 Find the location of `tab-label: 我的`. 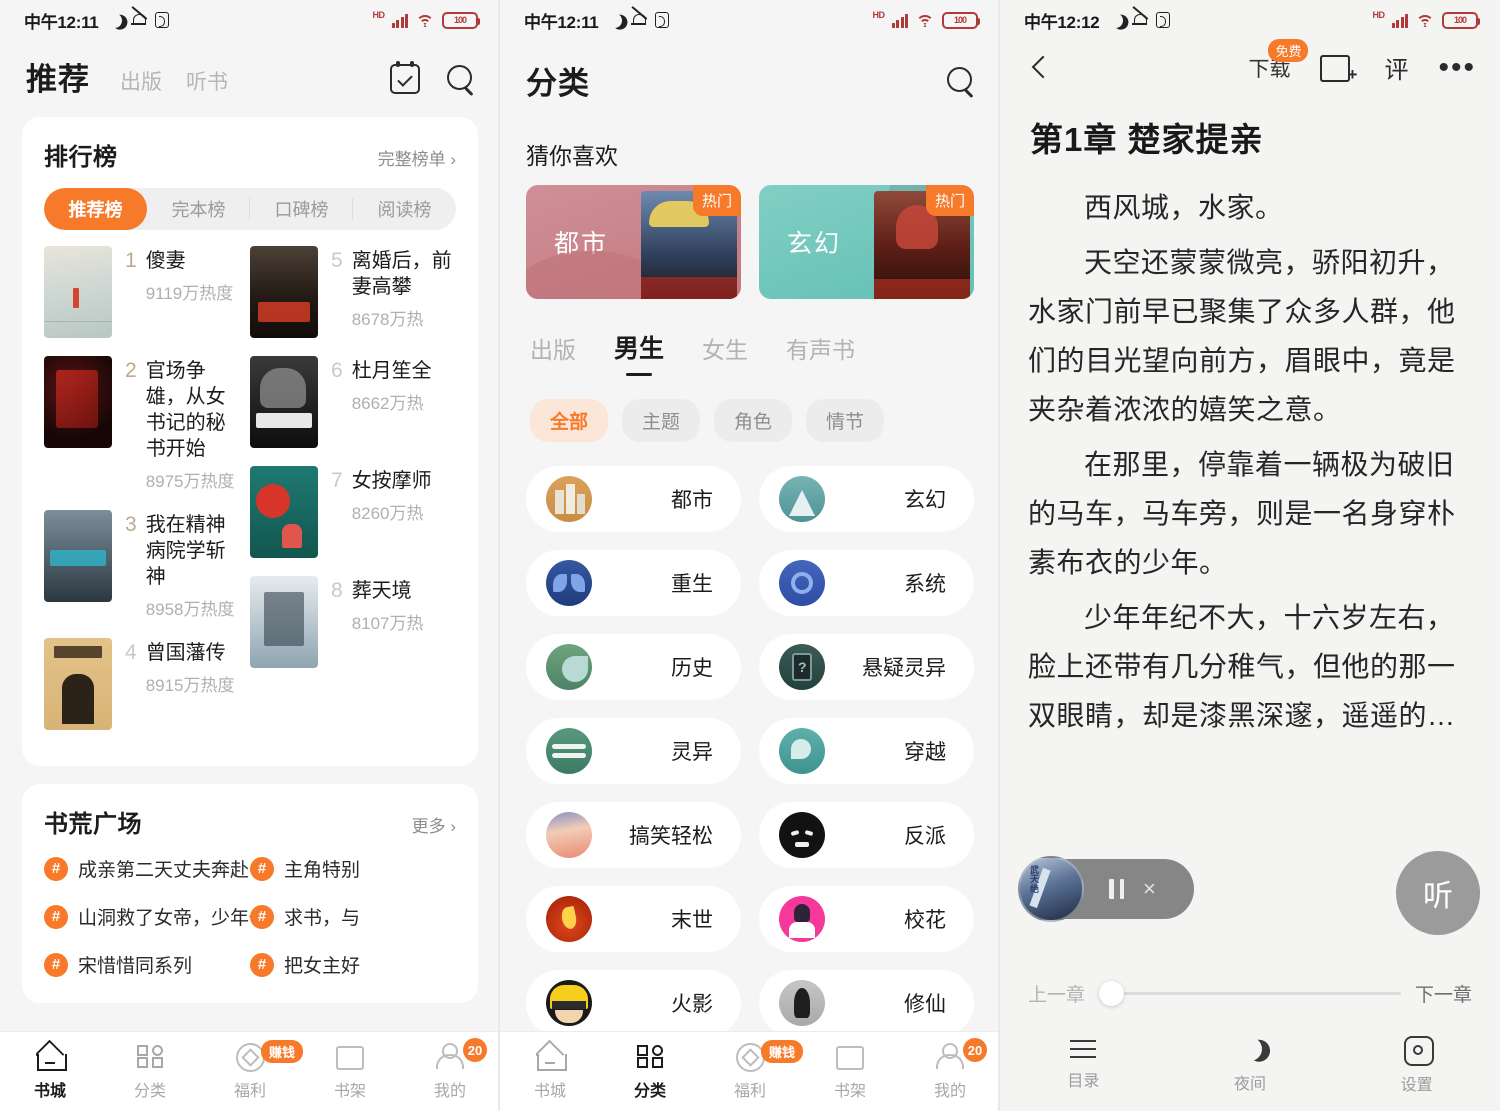

tab-label: 我的 is located at coordinates (449, 1091).